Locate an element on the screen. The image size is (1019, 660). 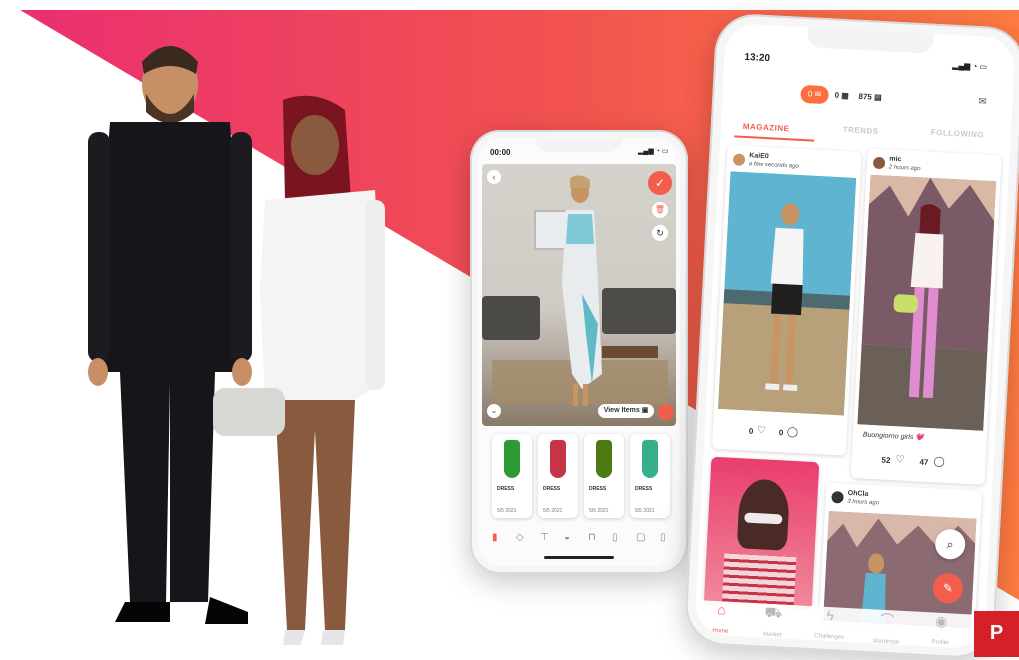
right-status-icons: ▂▄▆ ◔ ▭ is located at coordinates (970, 66).